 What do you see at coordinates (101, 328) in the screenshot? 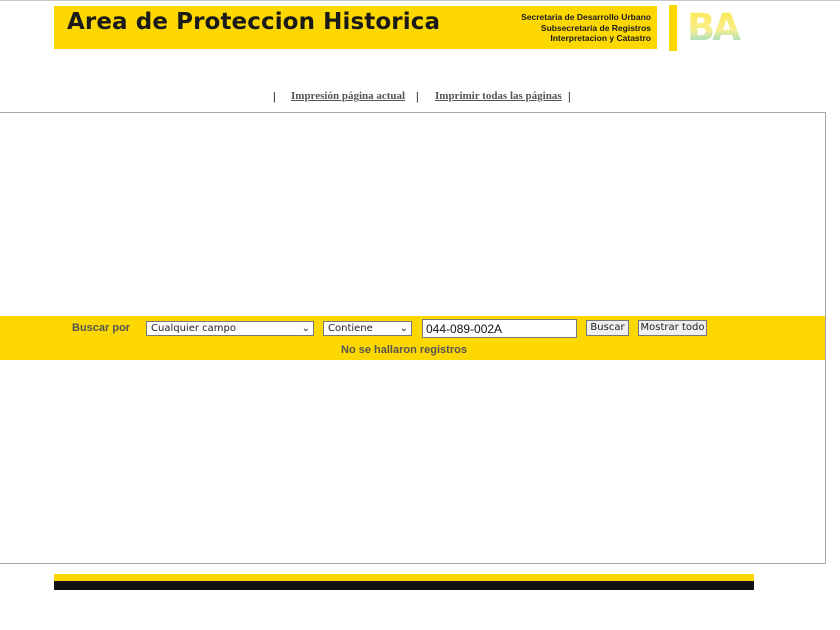
I see `search-label: Buscar por` at bounding box center [101, 328].